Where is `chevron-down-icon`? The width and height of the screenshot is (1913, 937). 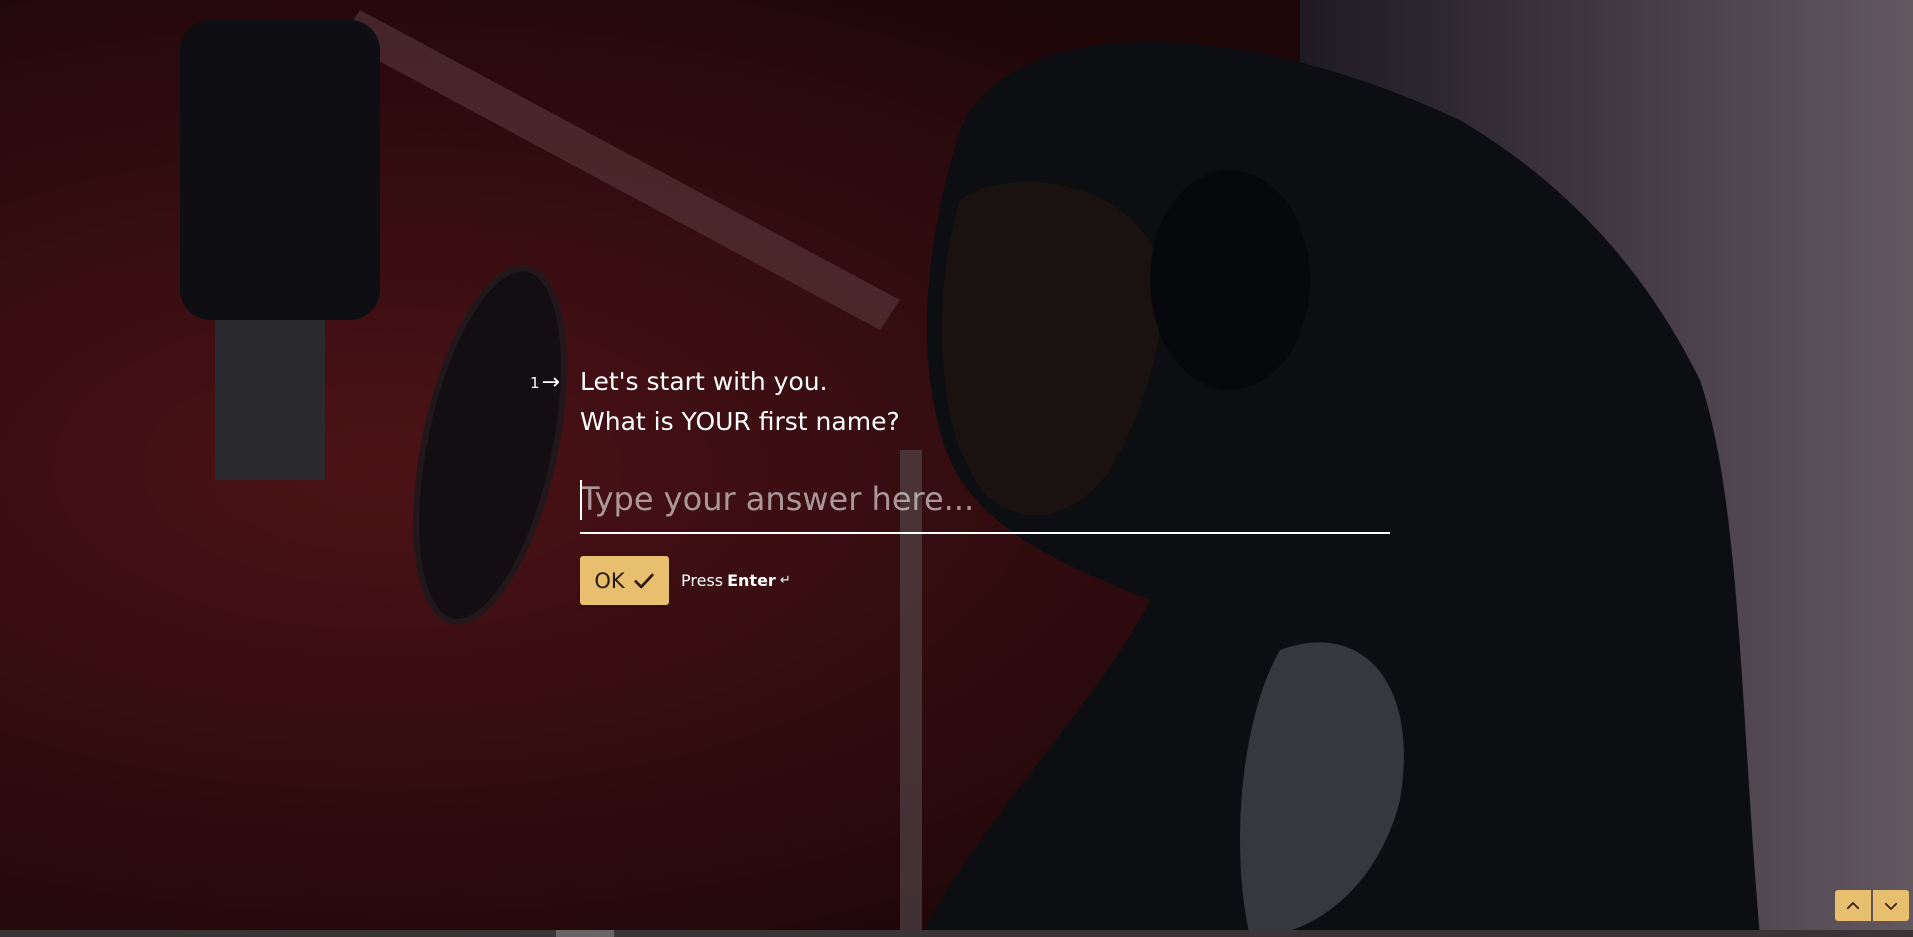
chevron-down-icon is located at coordinates (1891, 906).